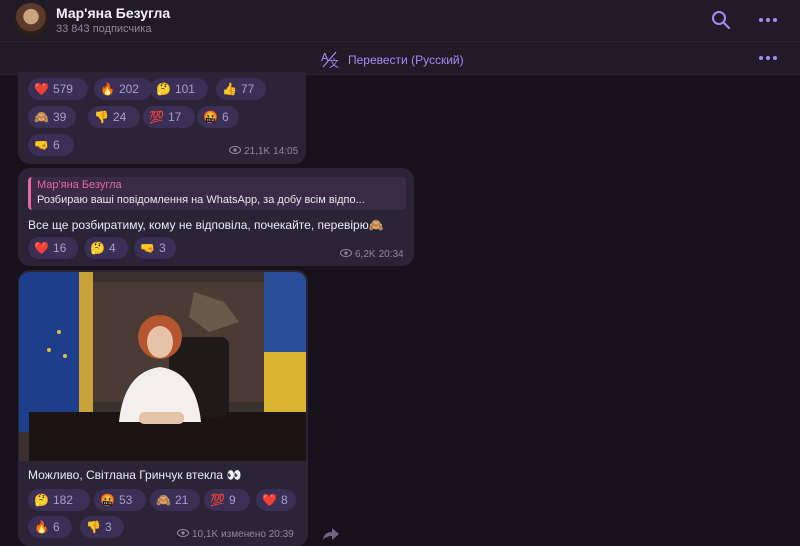 The height and width of the screenshot is (546, 800). Describe the element at coordinates (50, 527) in the screenshot. I see `reaction-button: 🔥 6` at that location.